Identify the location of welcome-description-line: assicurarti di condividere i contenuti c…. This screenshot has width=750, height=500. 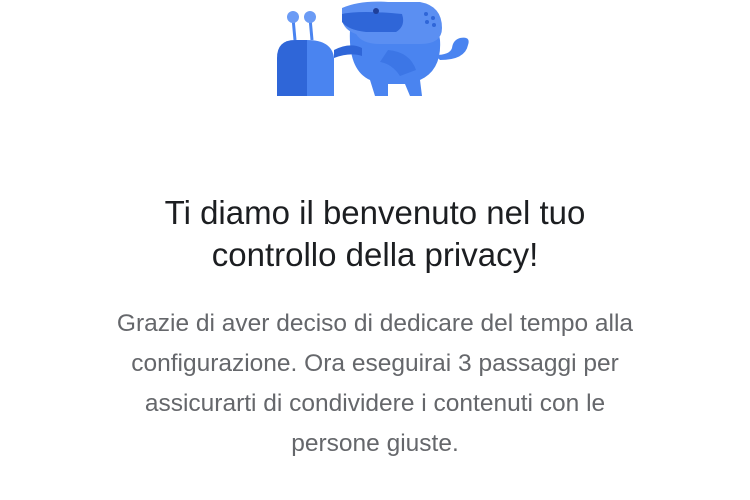
(375, 403).